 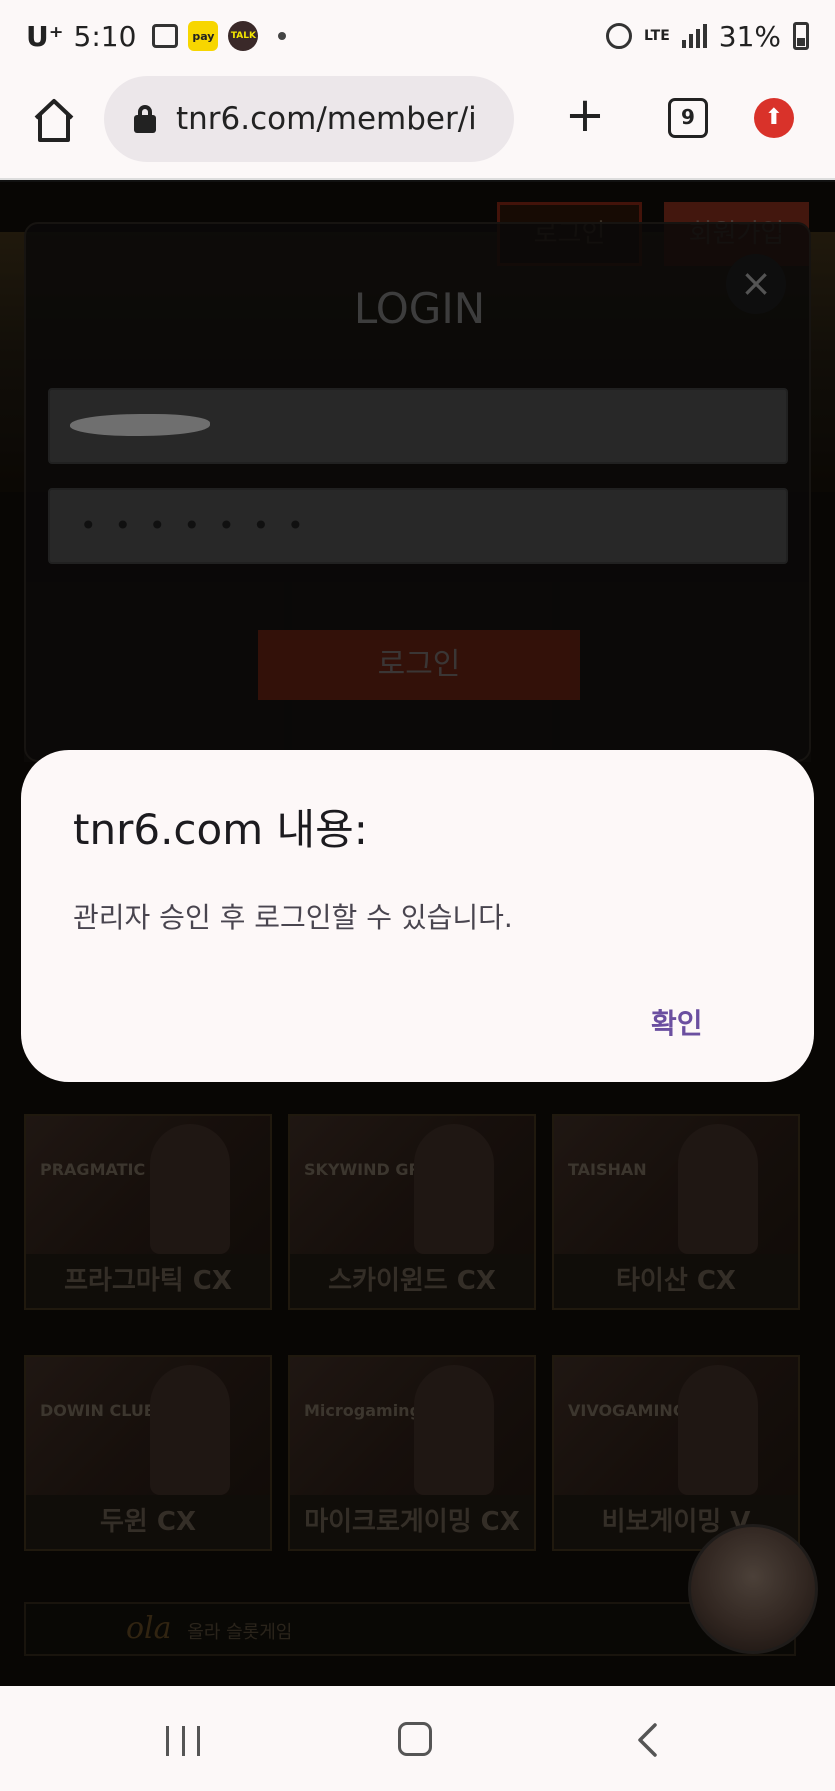 What do you see at coordinates (220, 829) in the screenshot?
I see `alert-title: tnr6.com 내용:` at bounding box center [220, 829].